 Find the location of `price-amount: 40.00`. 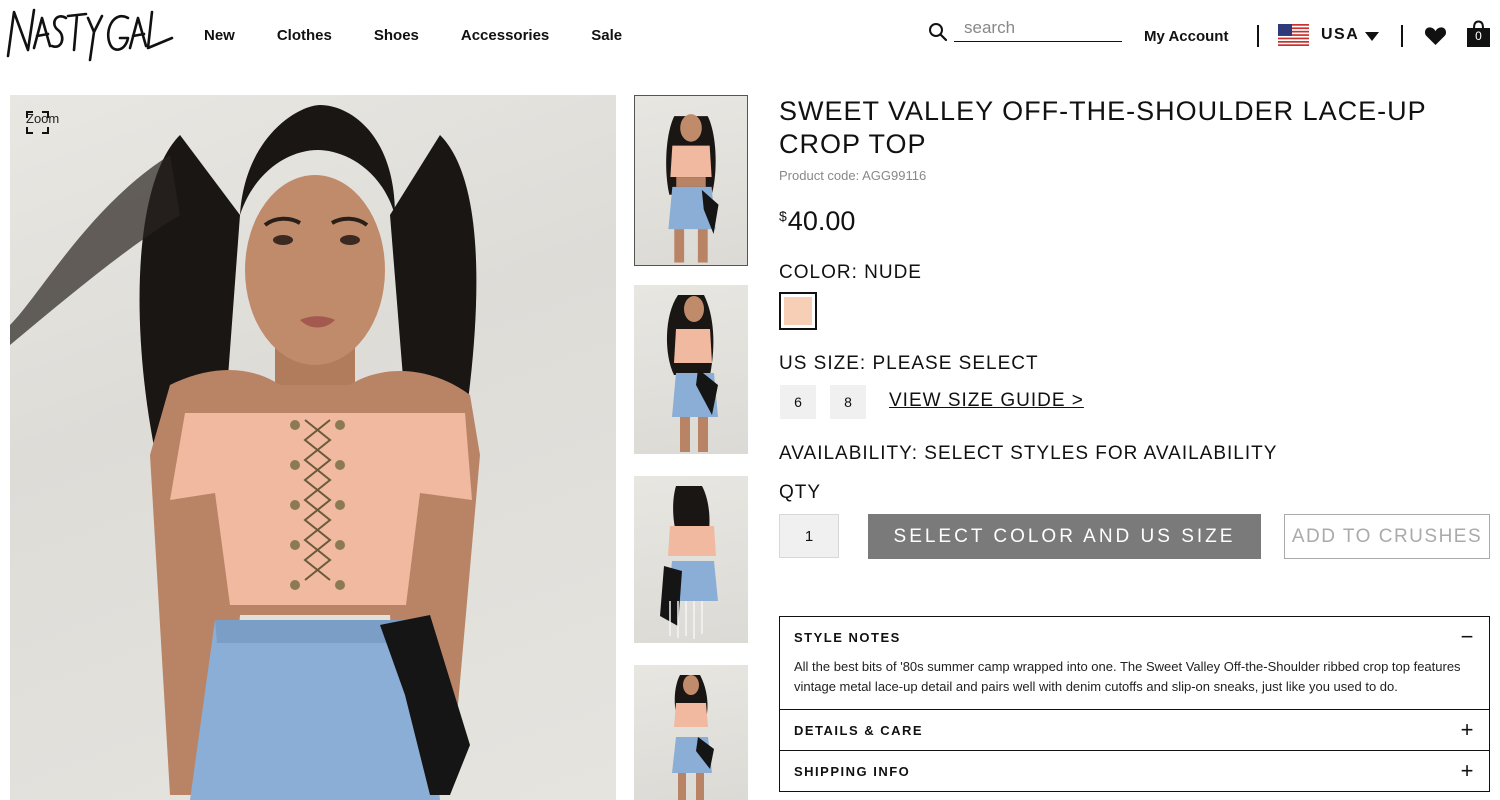

price-amount: 40.00 is located at coordinates (821, 221).